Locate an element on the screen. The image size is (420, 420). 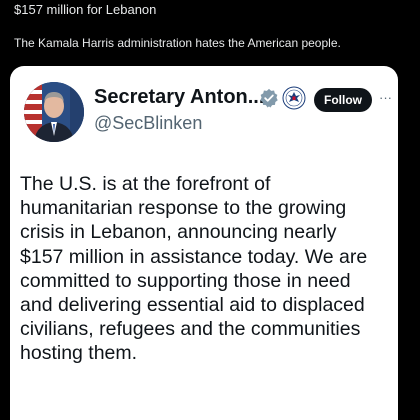
more-options-icon: ··· is located at coordinates (385, 98).